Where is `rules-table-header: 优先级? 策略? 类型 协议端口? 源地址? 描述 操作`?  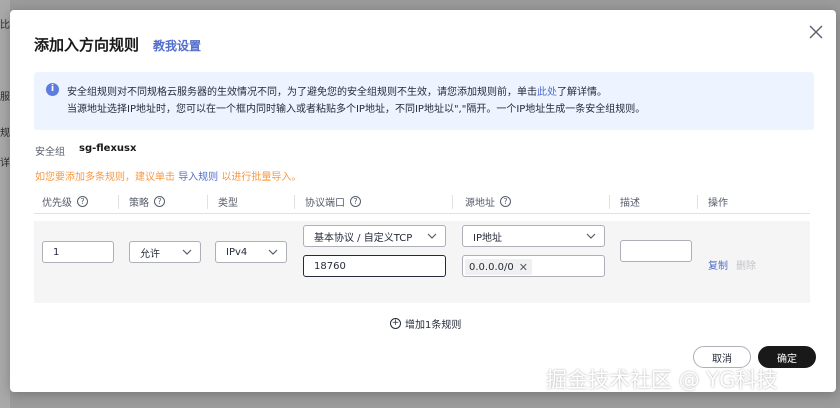
rules-table-header: 优先级? 策略? 类型 协议端口? 源地址? 描述 操作 is located at coordinates (422, 202).